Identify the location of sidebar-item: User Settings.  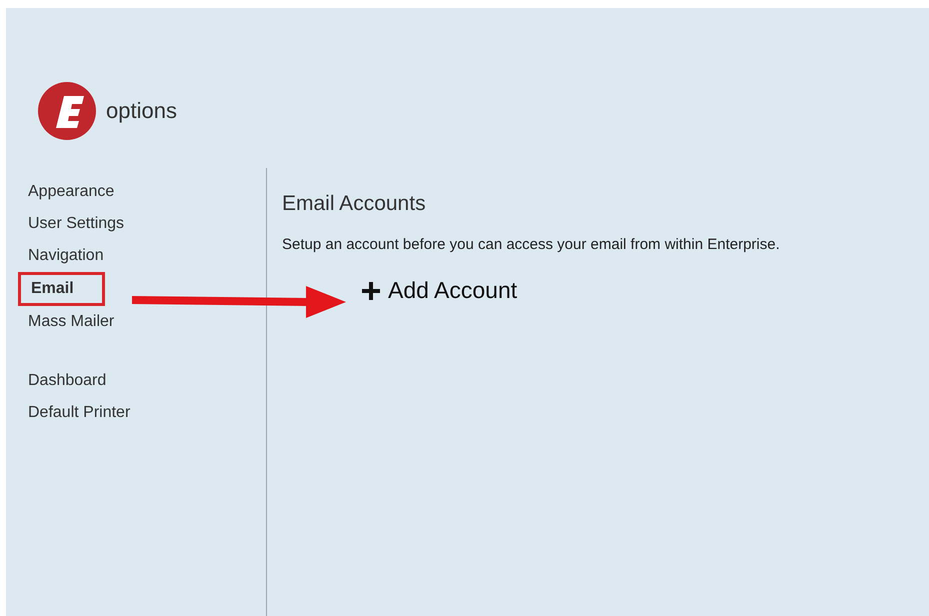
(76, 224).